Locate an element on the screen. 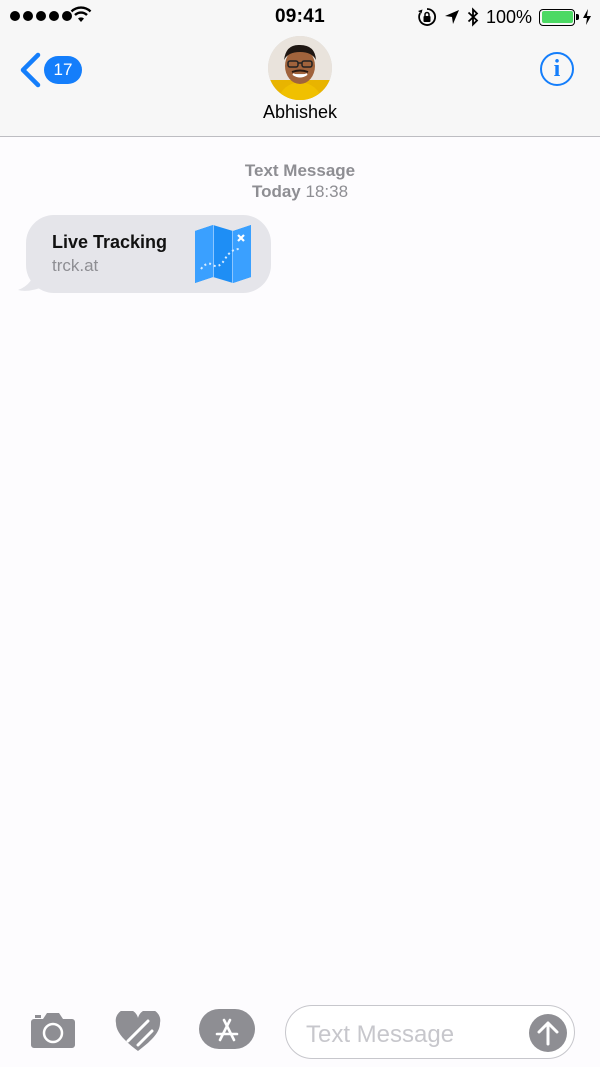 The height and width of the screenshot is (1067, 600). digital-touch-heart-icon is located at coordinates (138, 1032).